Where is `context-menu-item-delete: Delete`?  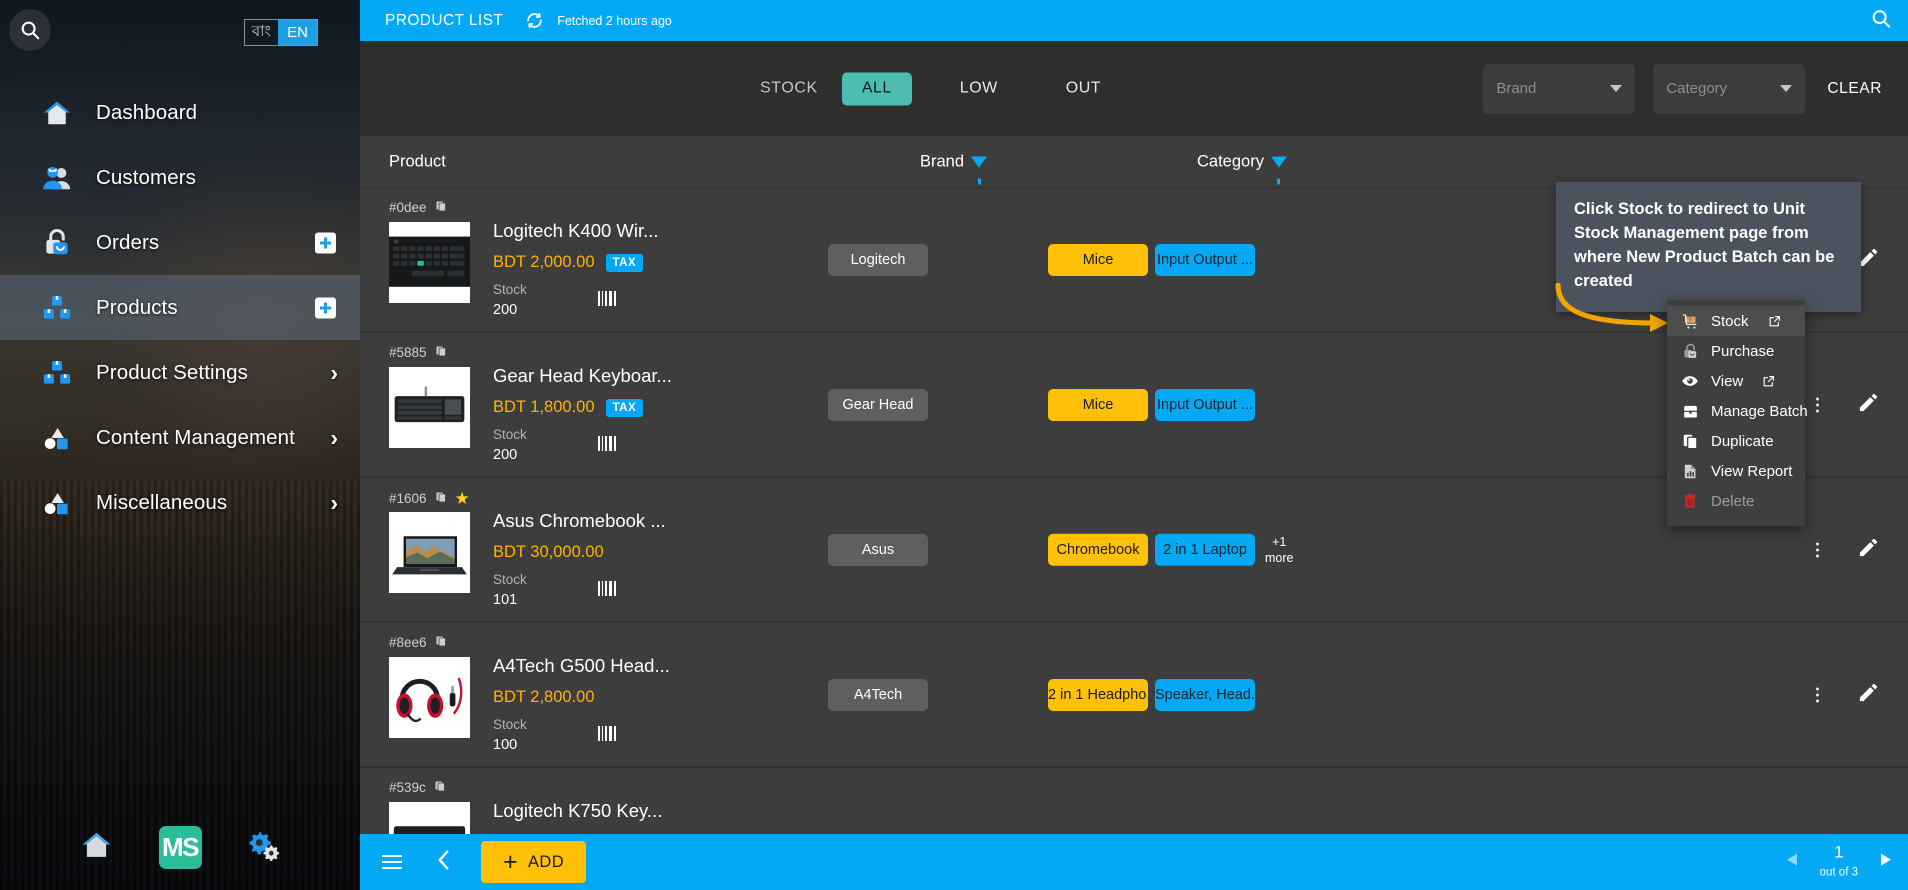 context-menu-item-delete: Delete is located at coordinates (1736, 501).